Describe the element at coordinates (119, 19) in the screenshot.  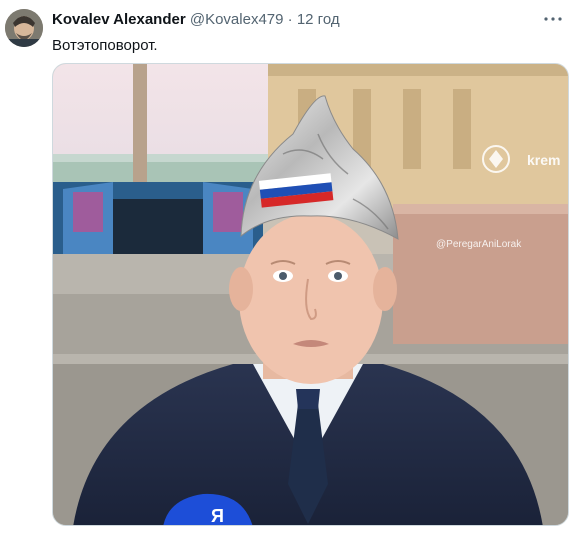
I see `author-name: Kovalev Alexander` at that location.